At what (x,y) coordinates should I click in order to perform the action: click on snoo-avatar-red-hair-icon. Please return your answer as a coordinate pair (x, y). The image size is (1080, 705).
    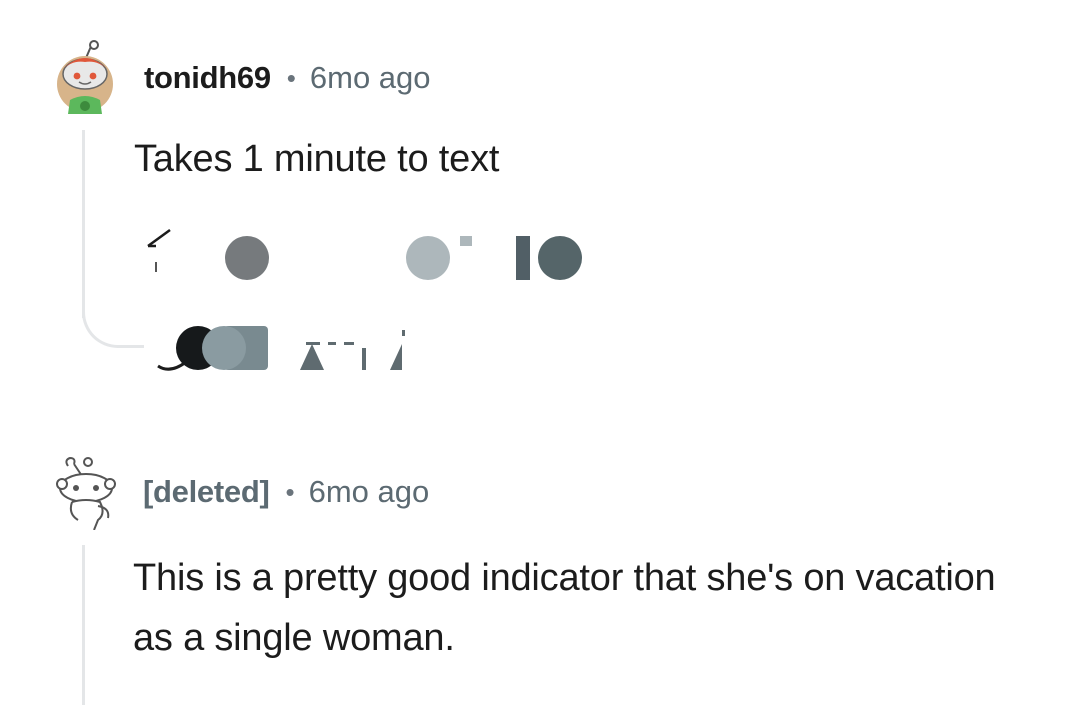
    Looking at the image, I should click on (85, 77).